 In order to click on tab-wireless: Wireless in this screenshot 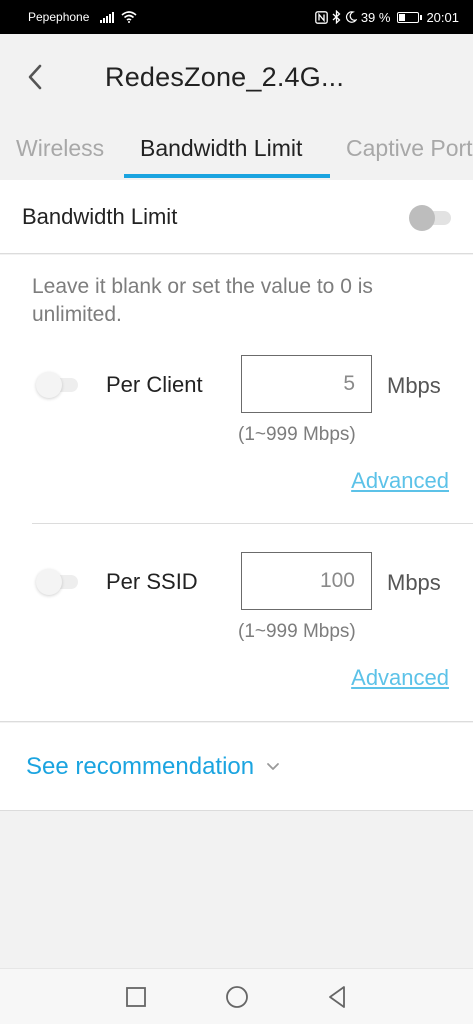, I will do `click(60, 148)`.